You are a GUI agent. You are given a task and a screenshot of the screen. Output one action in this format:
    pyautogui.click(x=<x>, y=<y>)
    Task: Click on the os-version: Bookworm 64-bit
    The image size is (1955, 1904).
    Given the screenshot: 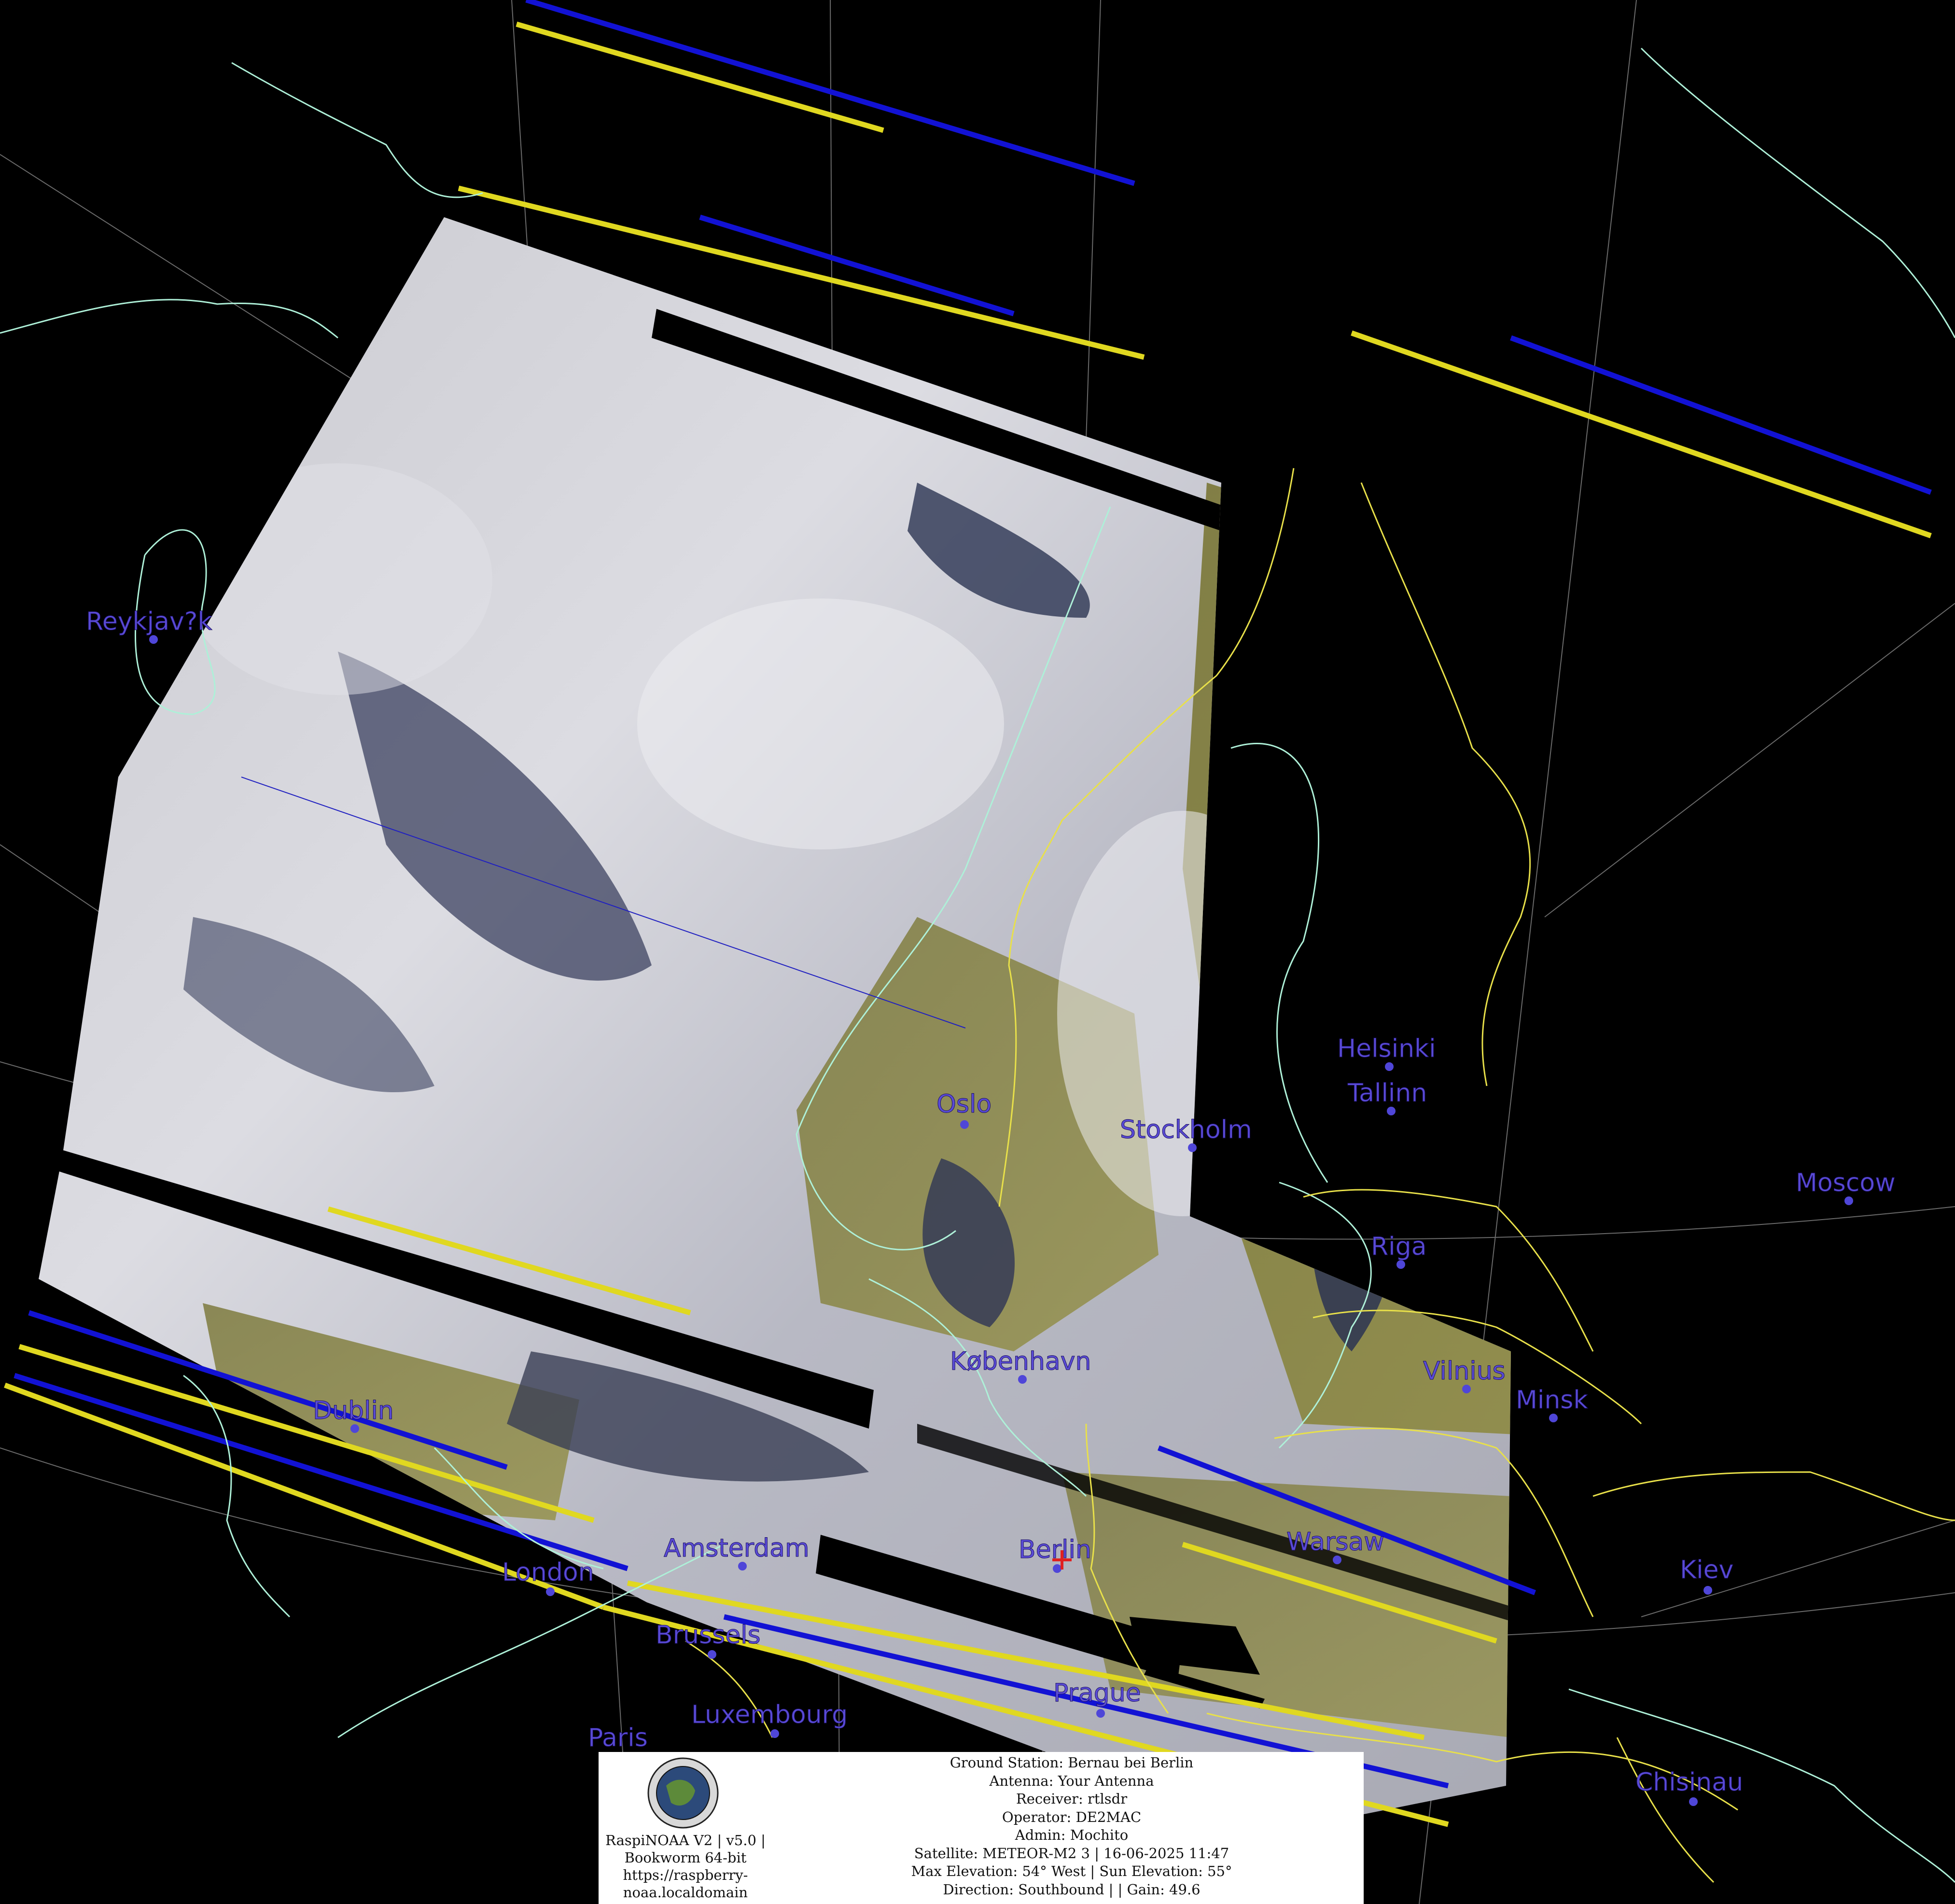 What is the action you would take?
    pyautogui.click(x=685, y=1858)
    